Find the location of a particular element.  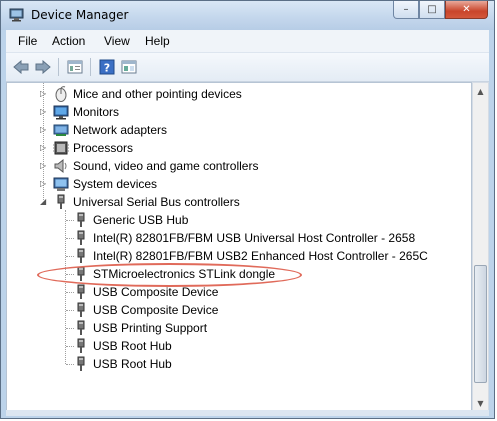

show-hide-icon is located at coordinates (129, 67).